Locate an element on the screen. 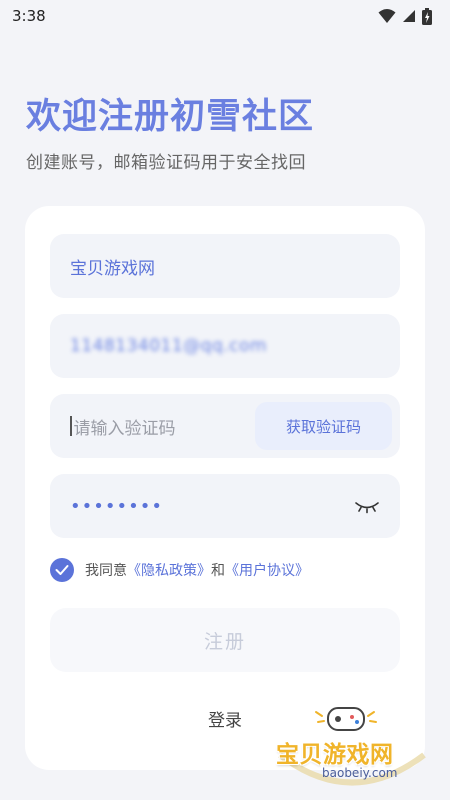  eye-closed-icon is located at coordinates (367, 506).